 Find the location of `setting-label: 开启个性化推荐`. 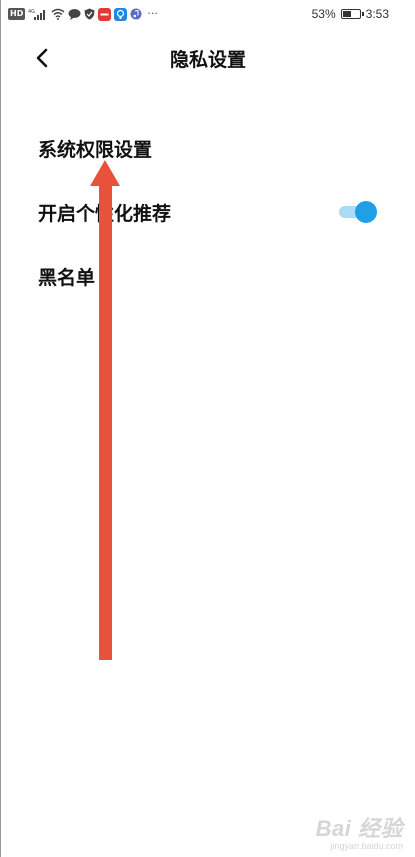

setting-label: 开启个性化推荐 is located at coordinates (105, 213).